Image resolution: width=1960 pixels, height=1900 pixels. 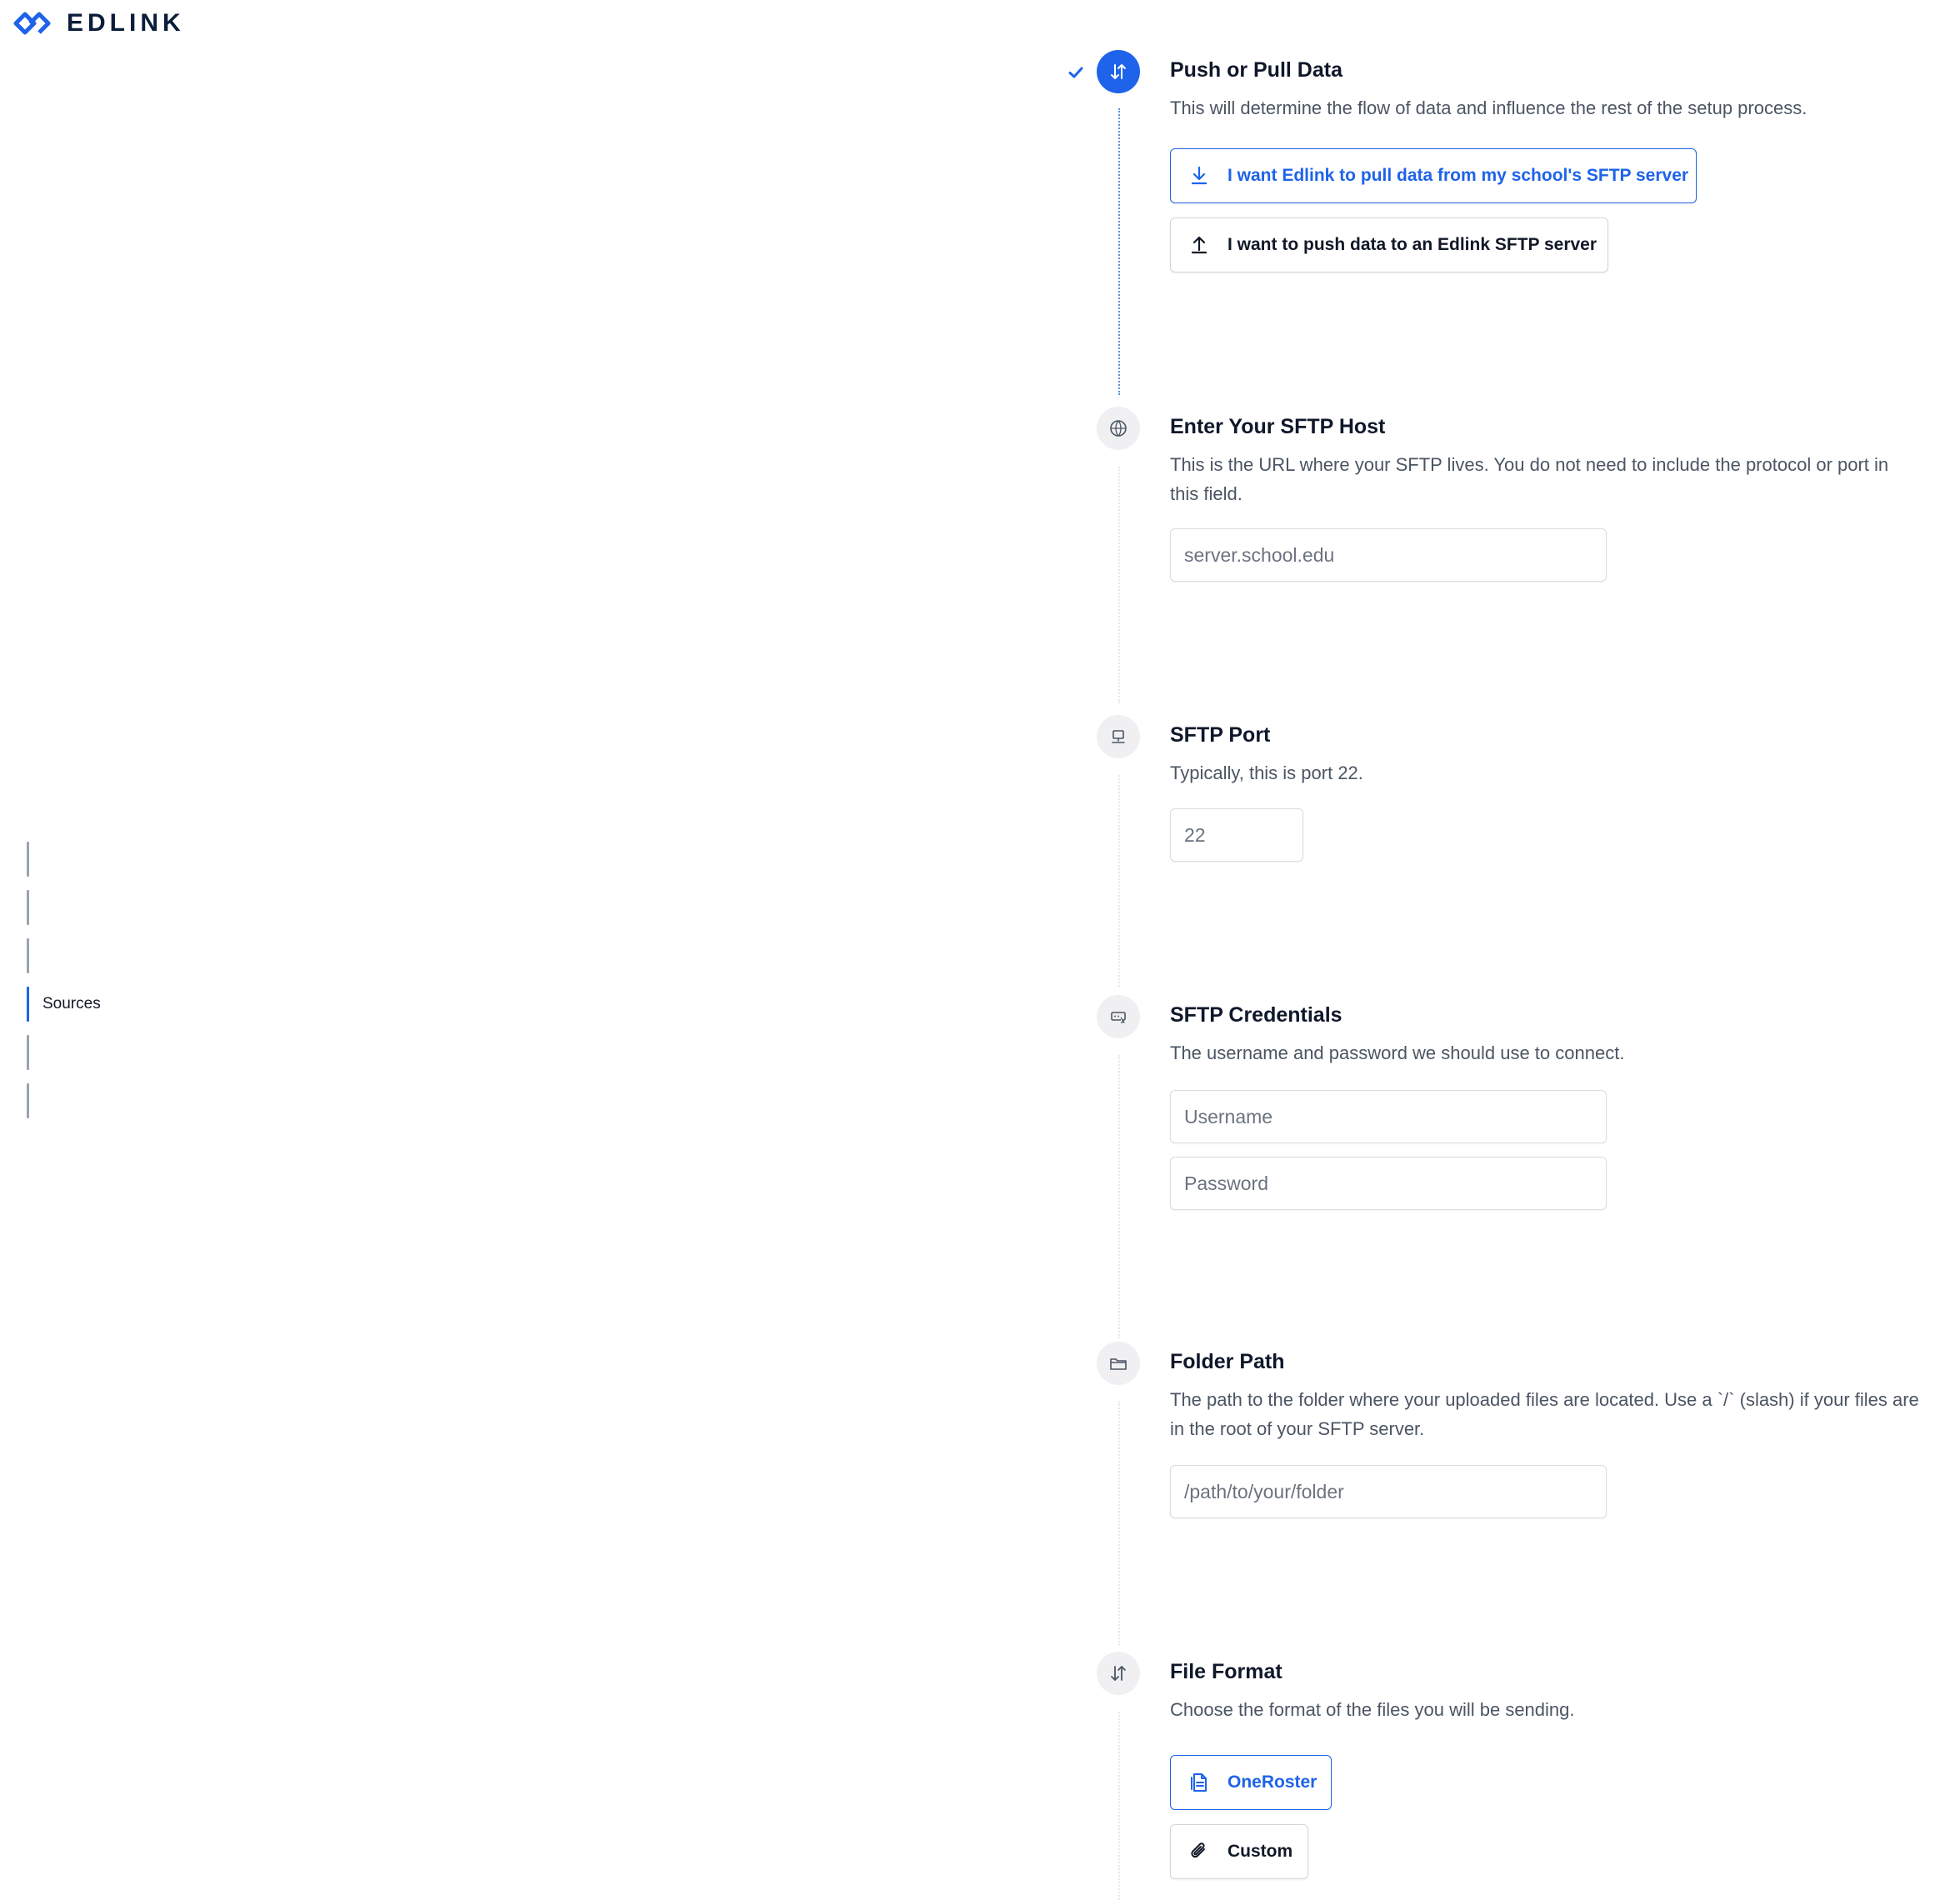 I want to click on option-label: OneRoster, so click(x=1273, y=1782).